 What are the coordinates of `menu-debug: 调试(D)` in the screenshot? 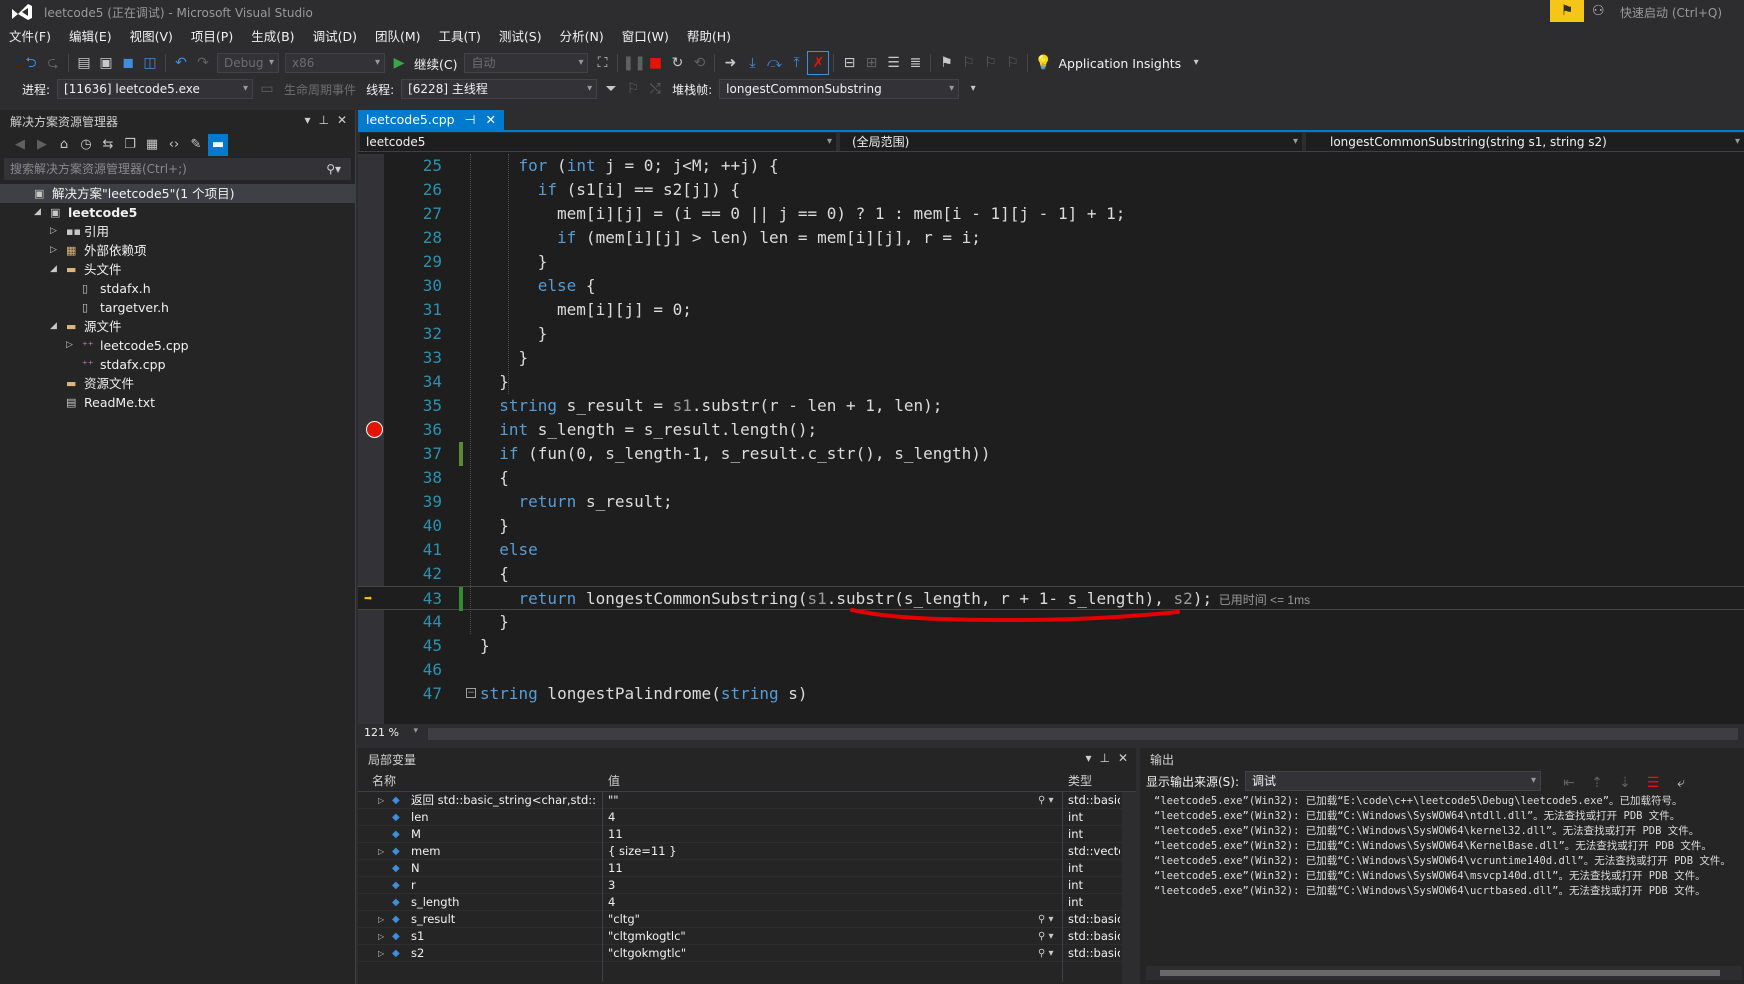 It's located at (335, 37).